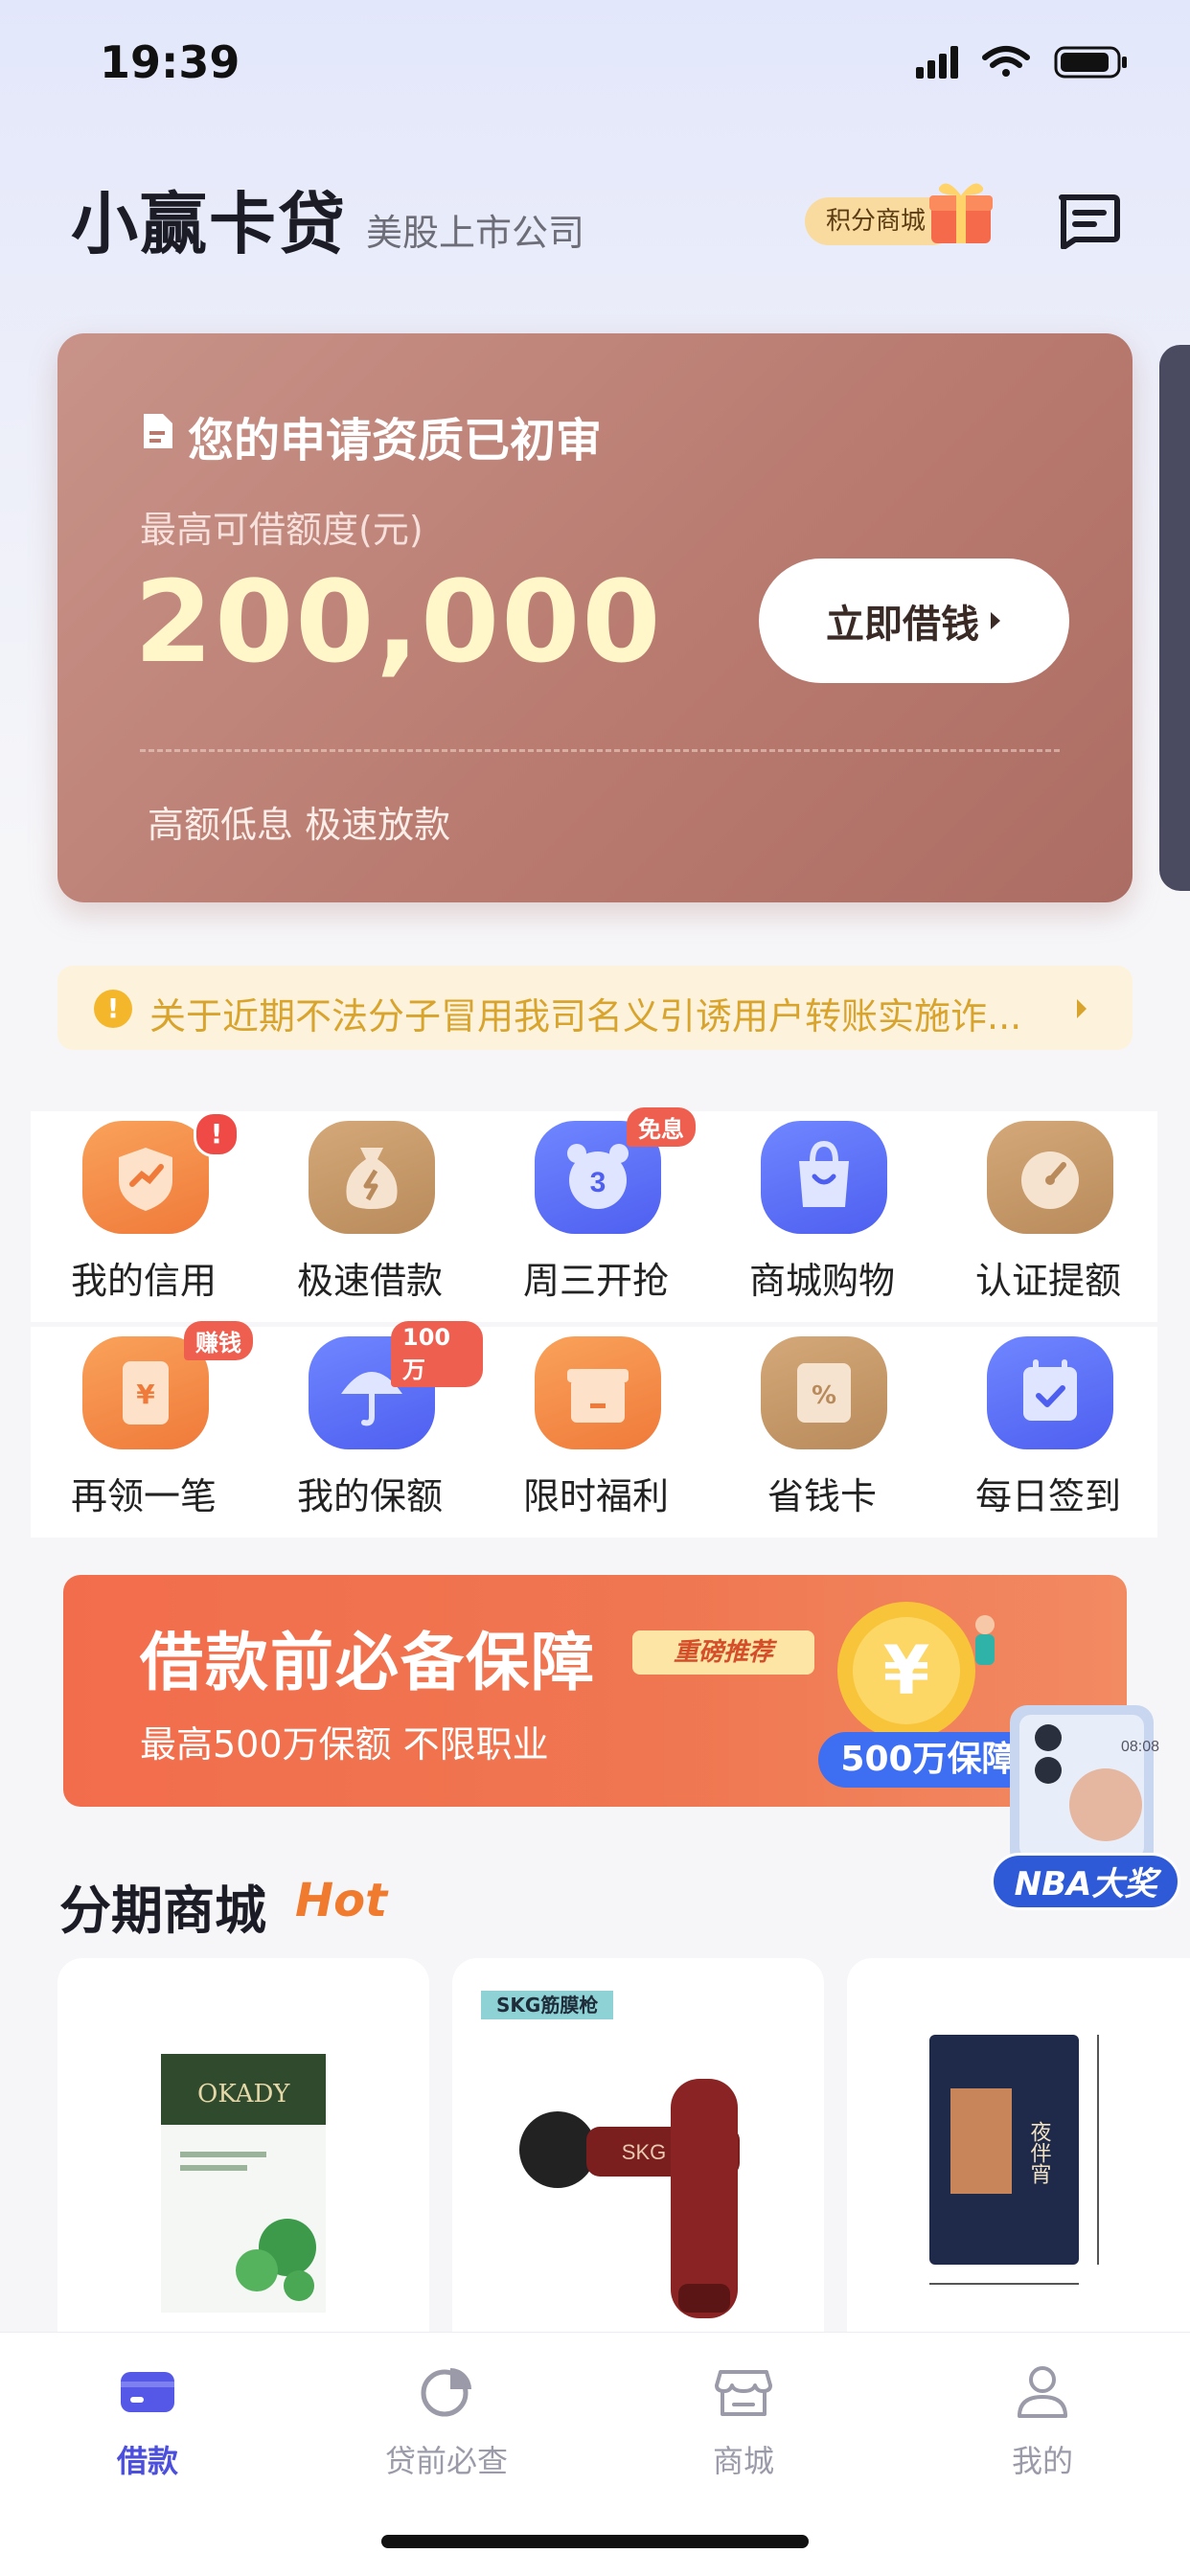  Describe the element at coordinates (1039, 2153) in the screenshot. I see `product-logo-text: 夜伴宵` at that location.